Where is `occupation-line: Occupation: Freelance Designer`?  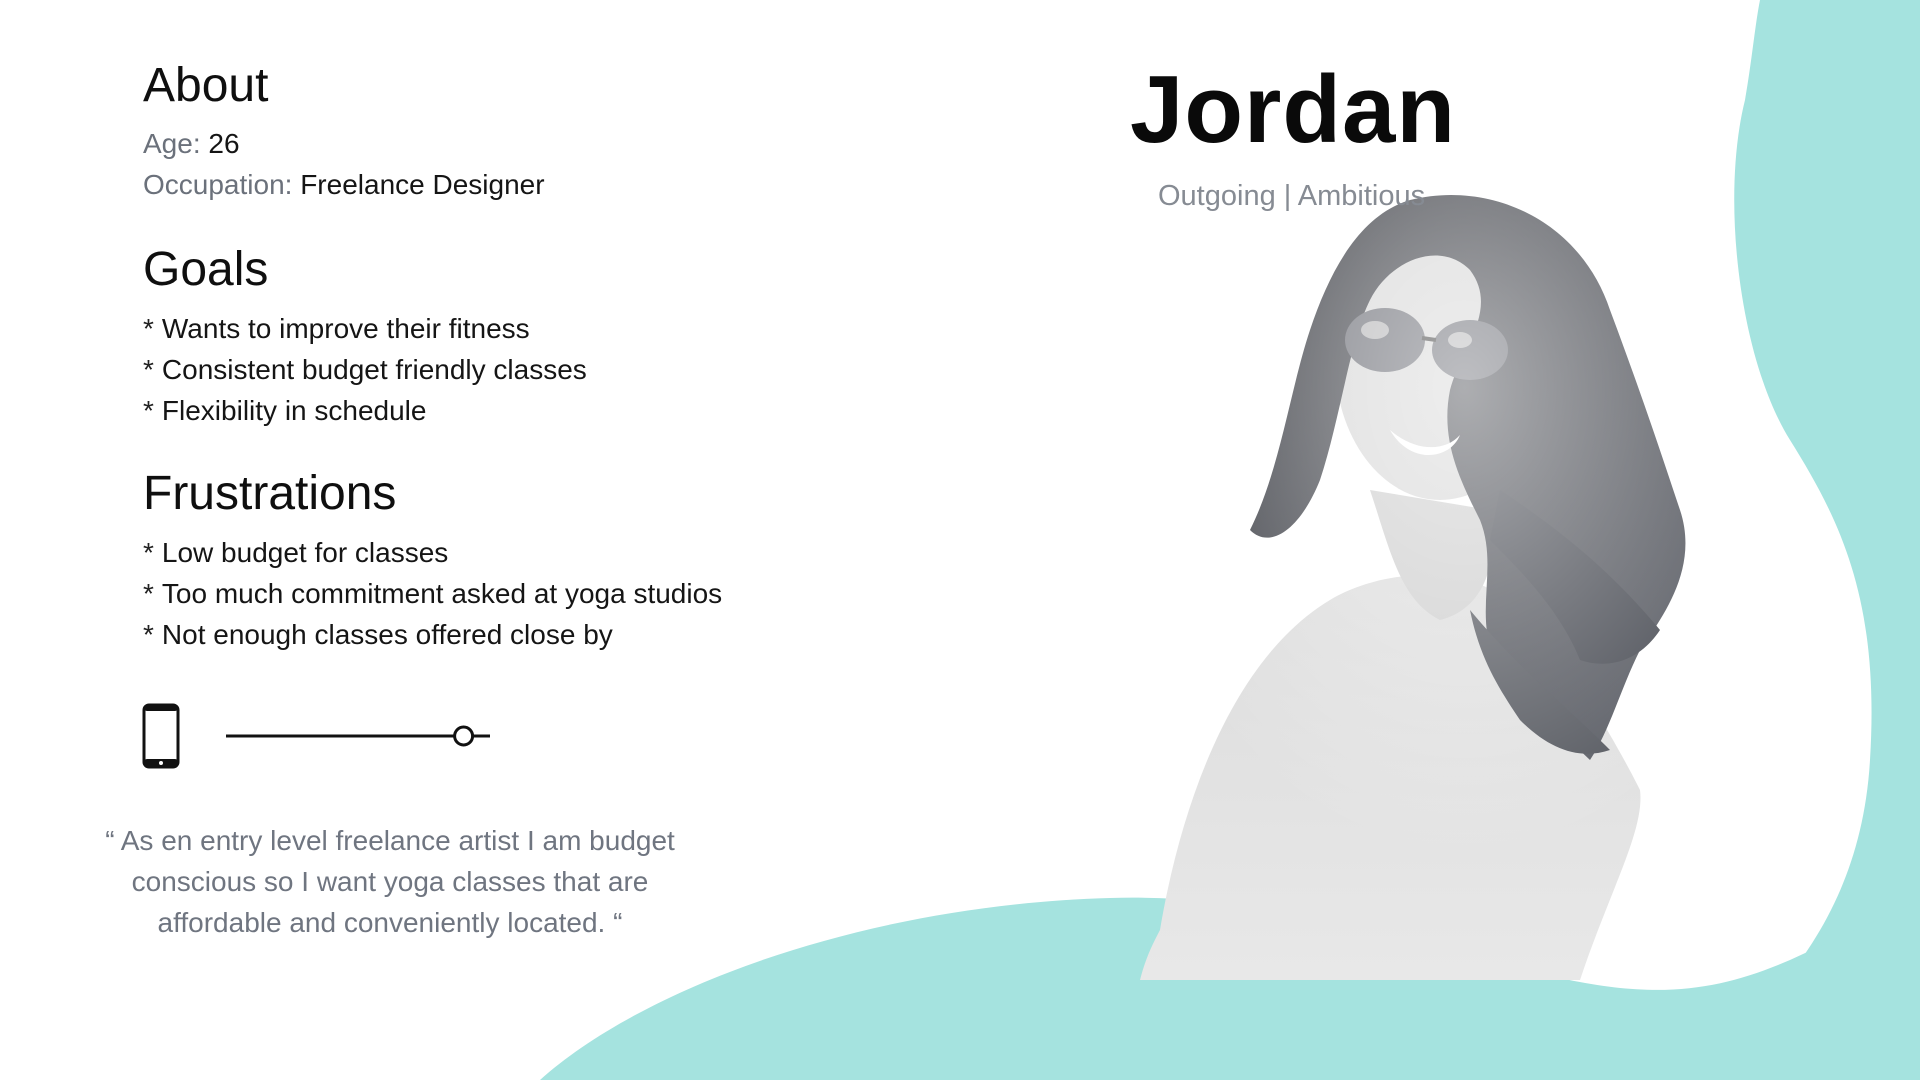
occupation-line: Occupation: Freelance Designer is located at coordinates (344, 185).